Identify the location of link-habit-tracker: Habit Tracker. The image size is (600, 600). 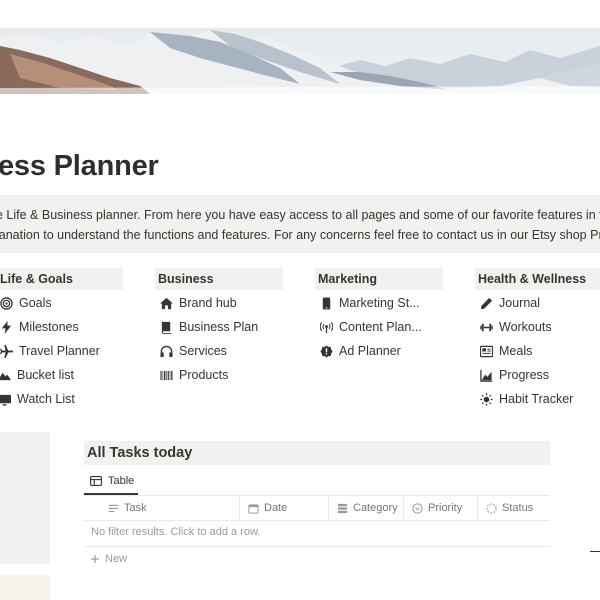
(526, 399).